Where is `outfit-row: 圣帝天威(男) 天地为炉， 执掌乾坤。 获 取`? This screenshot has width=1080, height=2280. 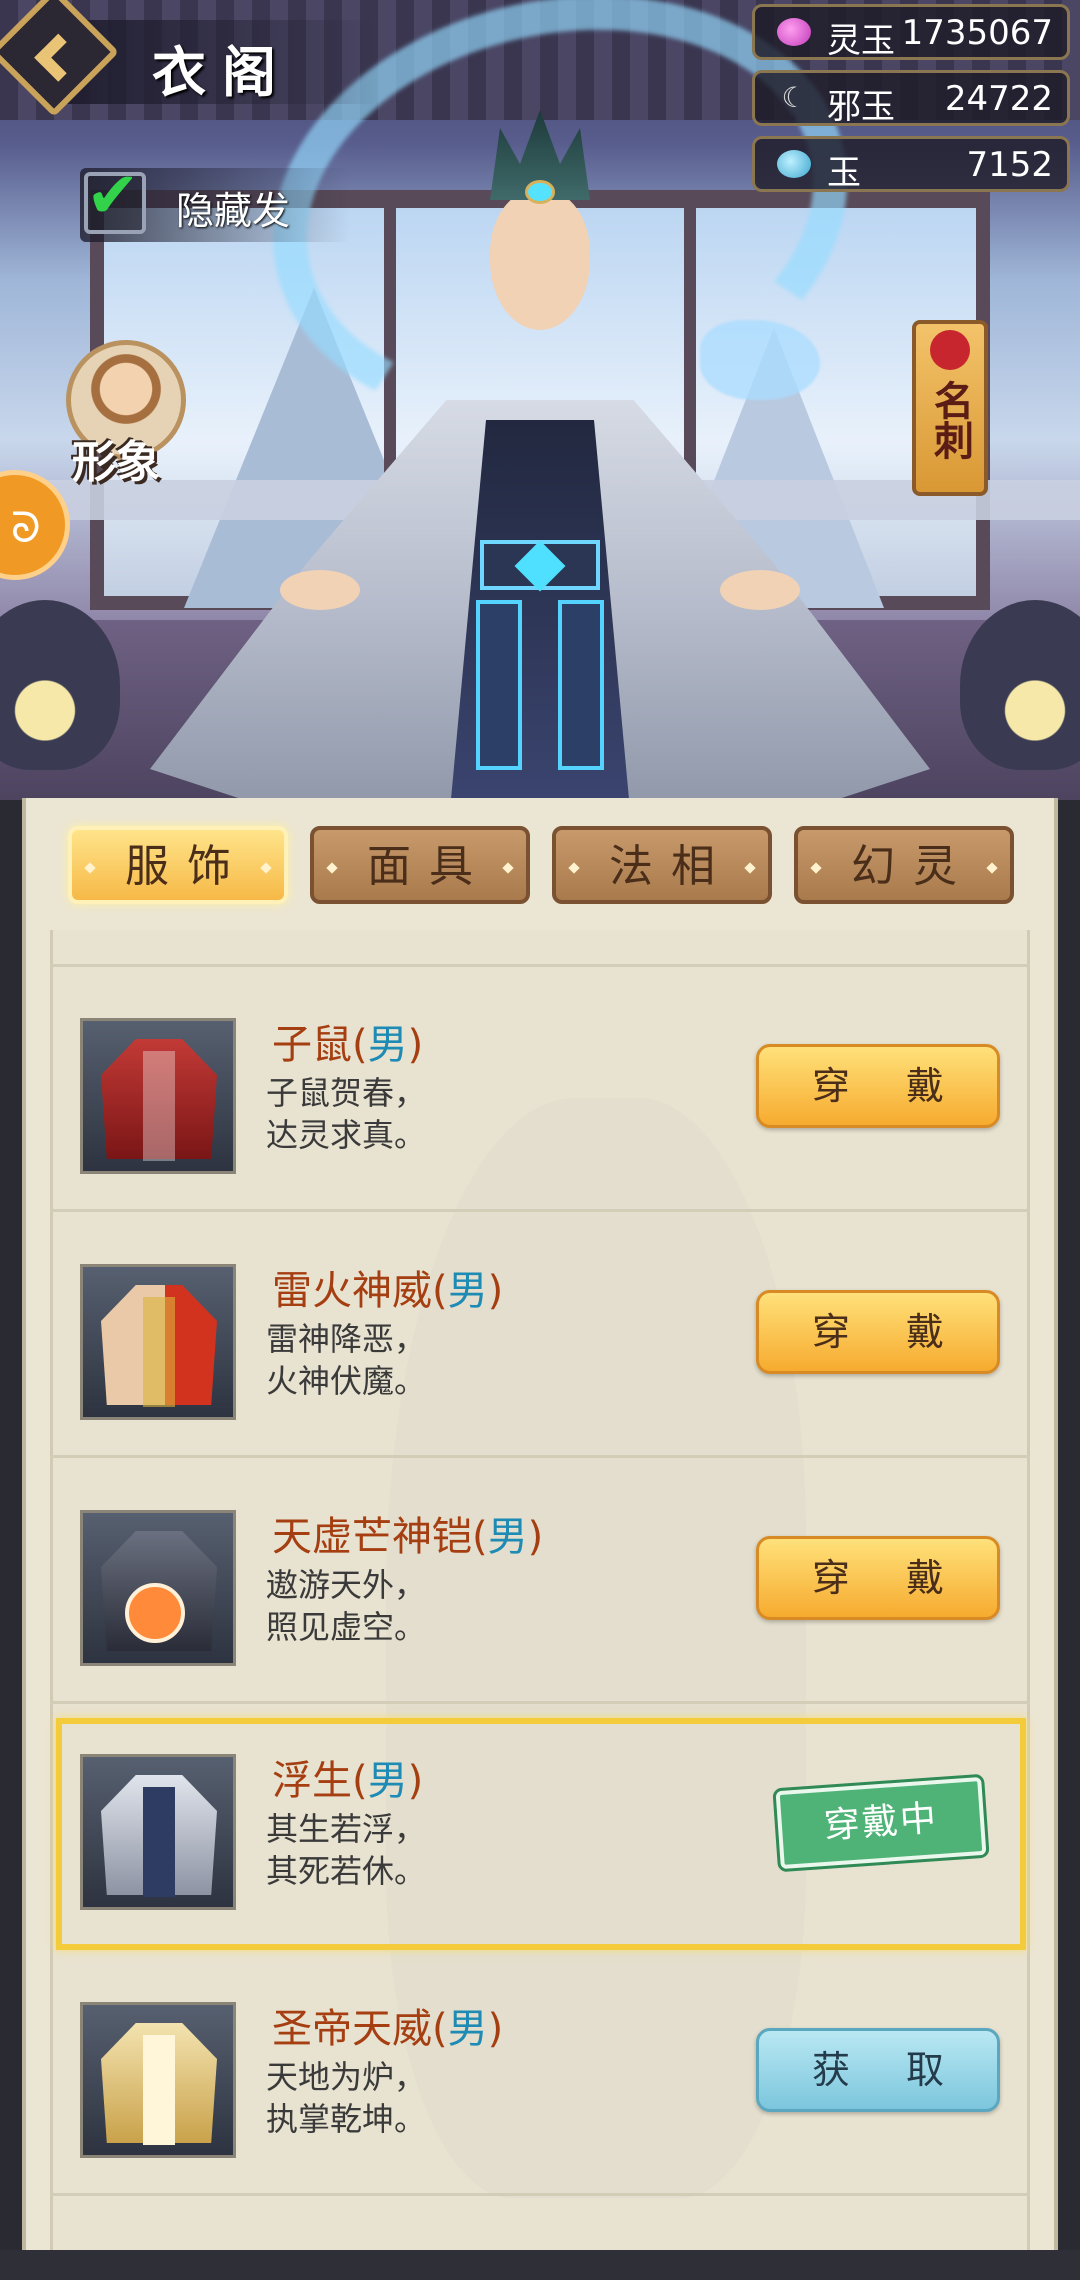 outfit-row: 圣帝天威(男) 天地为炉， 执掌乾坤。 获 取 is located at coordinates (540, 2074).